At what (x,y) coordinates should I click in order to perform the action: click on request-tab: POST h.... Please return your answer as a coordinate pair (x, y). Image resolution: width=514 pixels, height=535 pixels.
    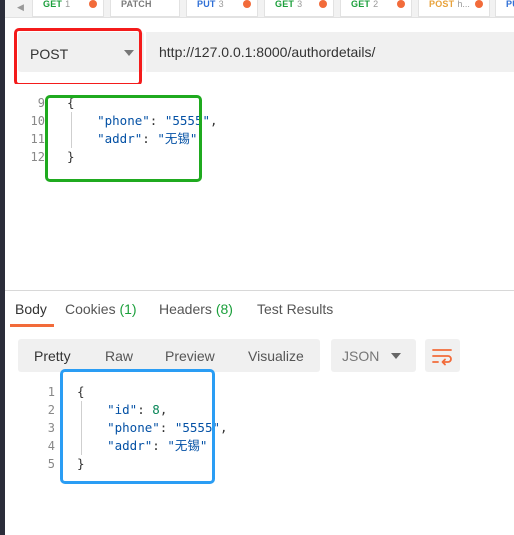
    Looking at the image, I should click on (454, 8).